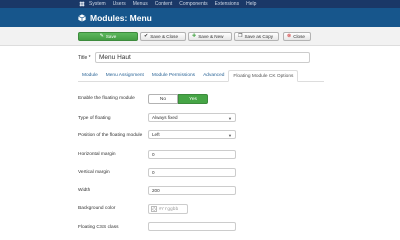 The height and width of the screenshot is (240, 400). I want to click on close-button: ⊗ Close, so click(297, 36).